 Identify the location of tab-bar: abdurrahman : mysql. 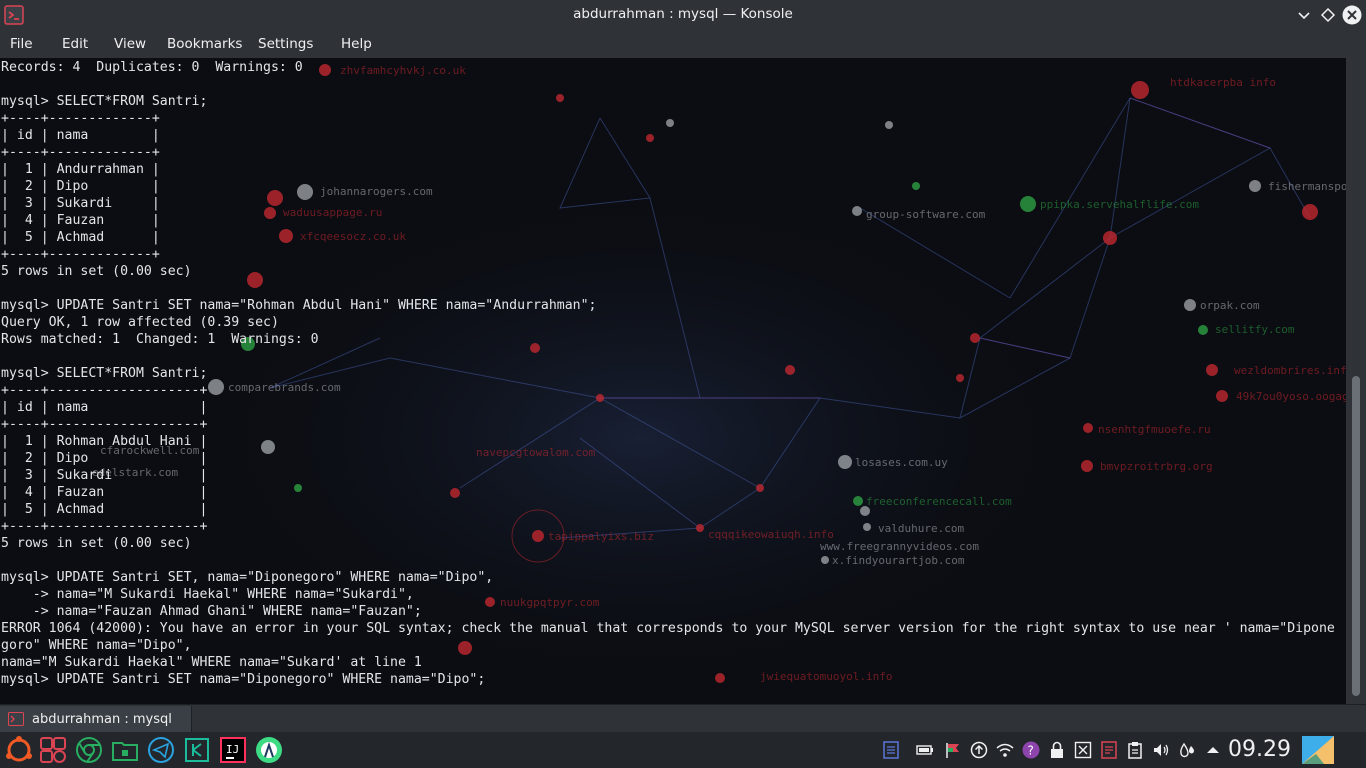
(683, 718).